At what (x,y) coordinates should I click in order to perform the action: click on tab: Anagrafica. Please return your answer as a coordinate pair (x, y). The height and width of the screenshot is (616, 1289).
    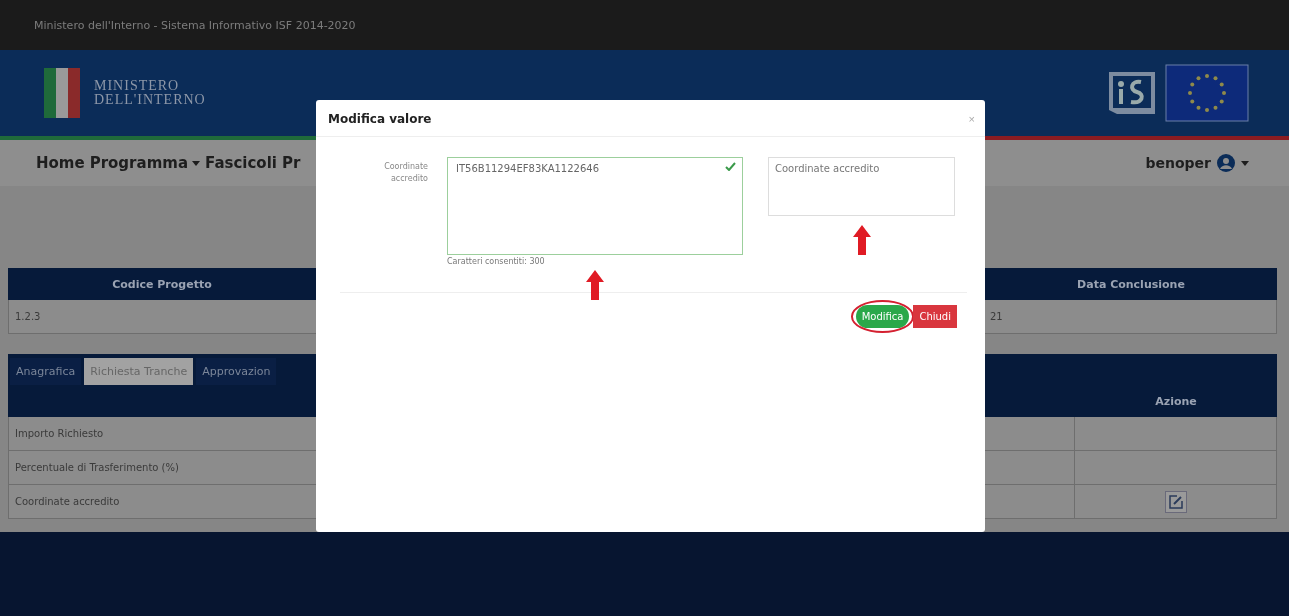
    Looking at the image, I should click on (46, 371).